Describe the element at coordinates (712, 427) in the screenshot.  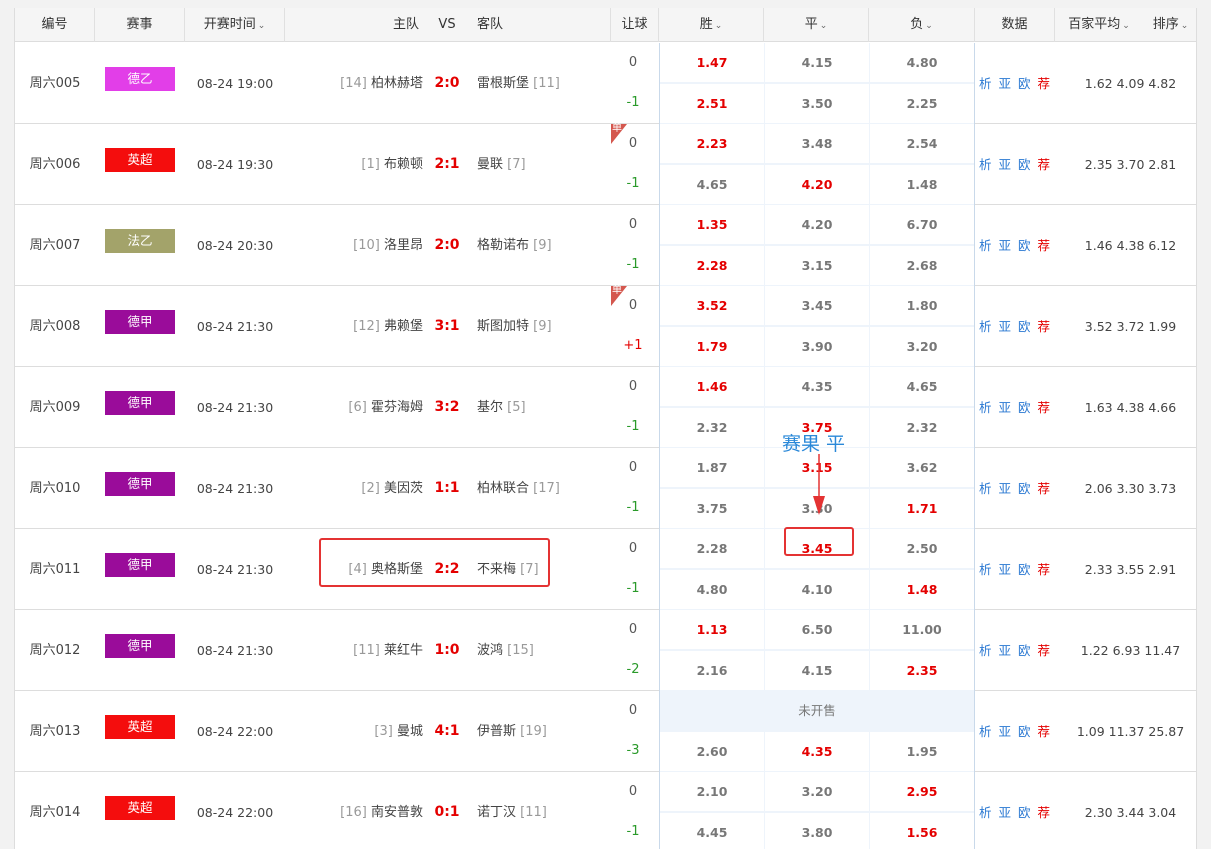
I see `odds-win: 2.32` at that location.